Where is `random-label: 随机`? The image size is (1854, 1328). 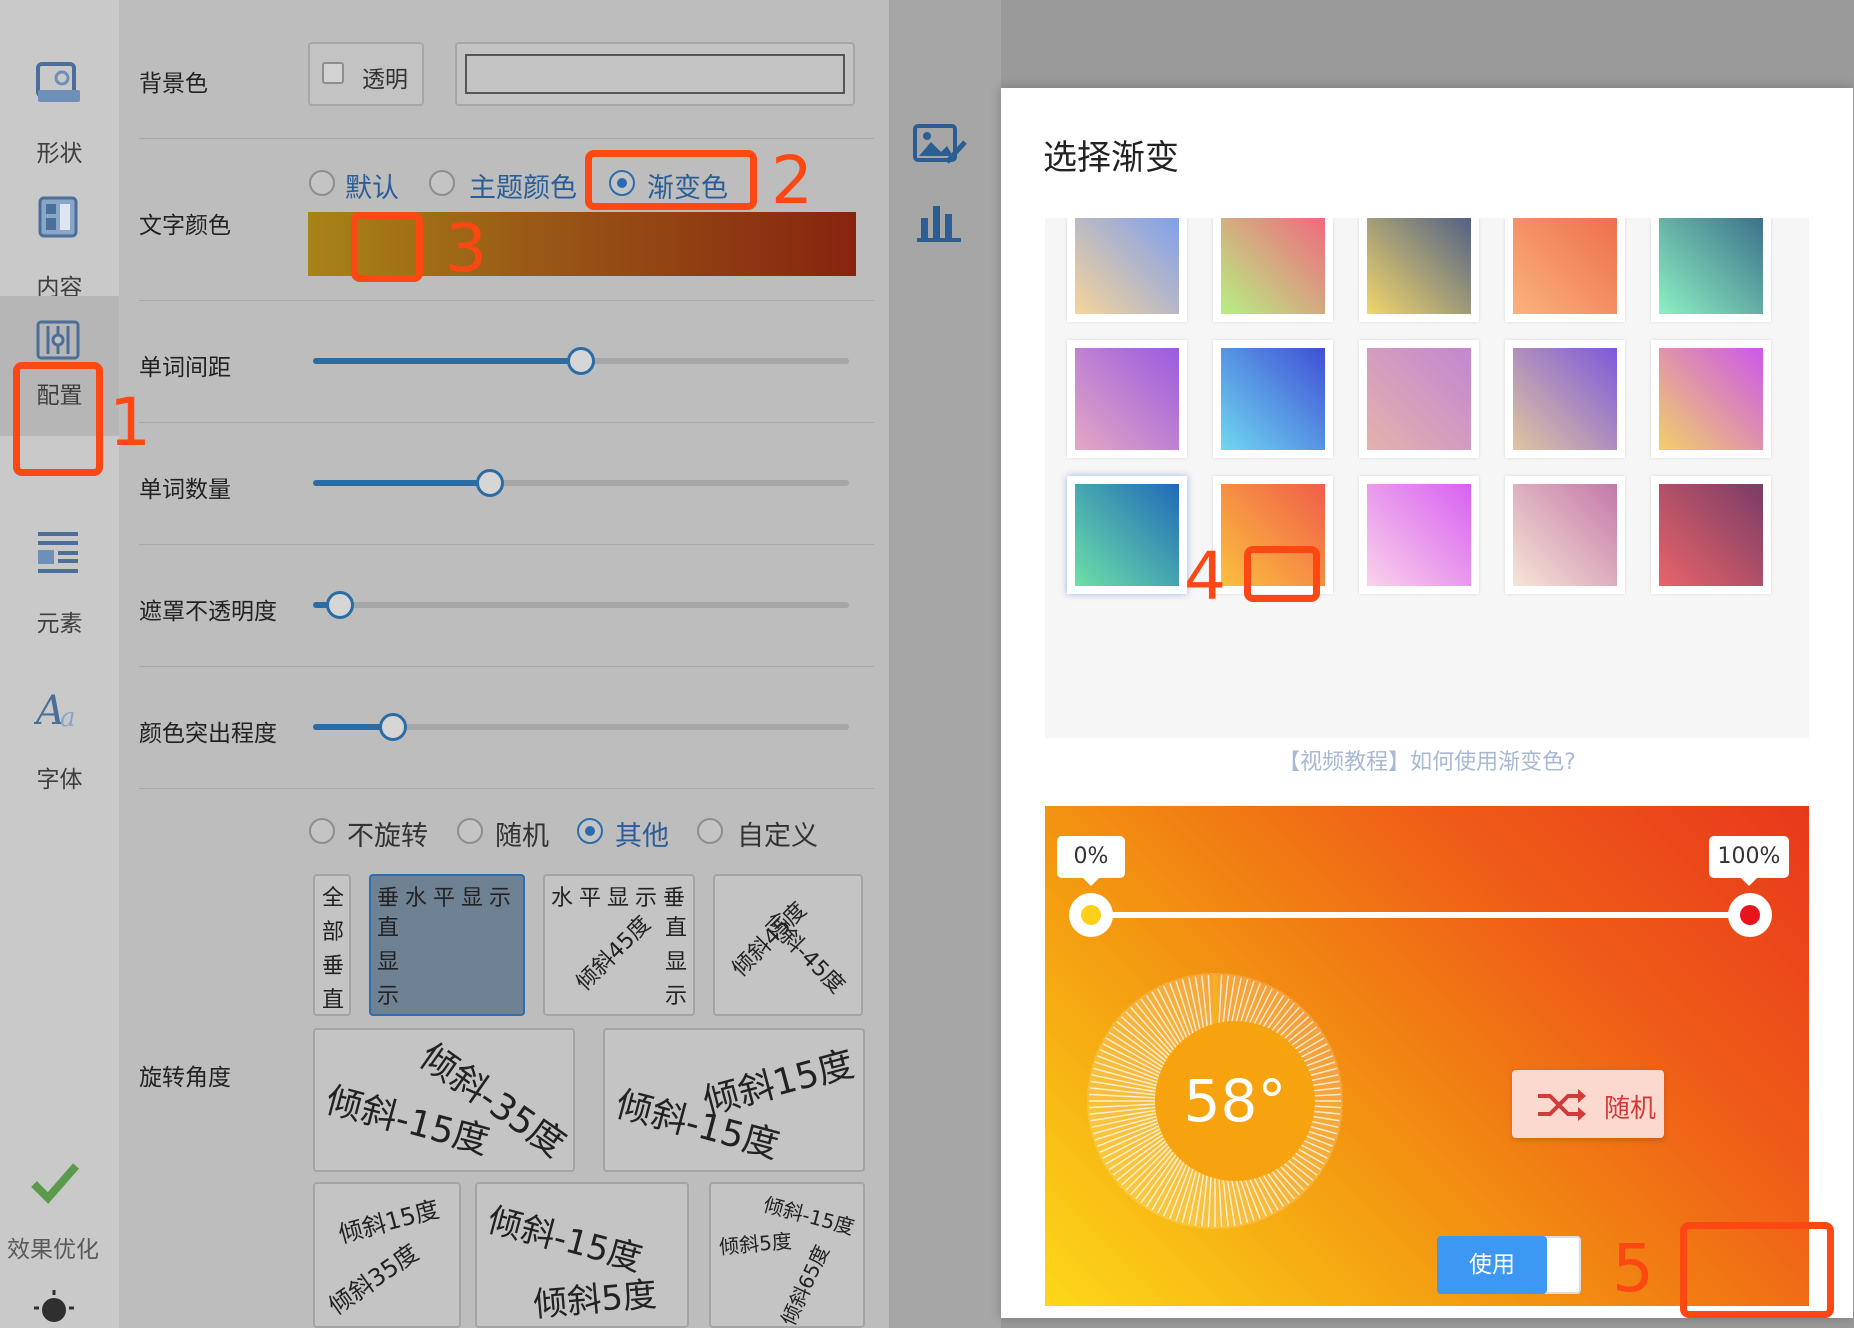 random-label: 随机 is located at coordinates (1630, 1109).